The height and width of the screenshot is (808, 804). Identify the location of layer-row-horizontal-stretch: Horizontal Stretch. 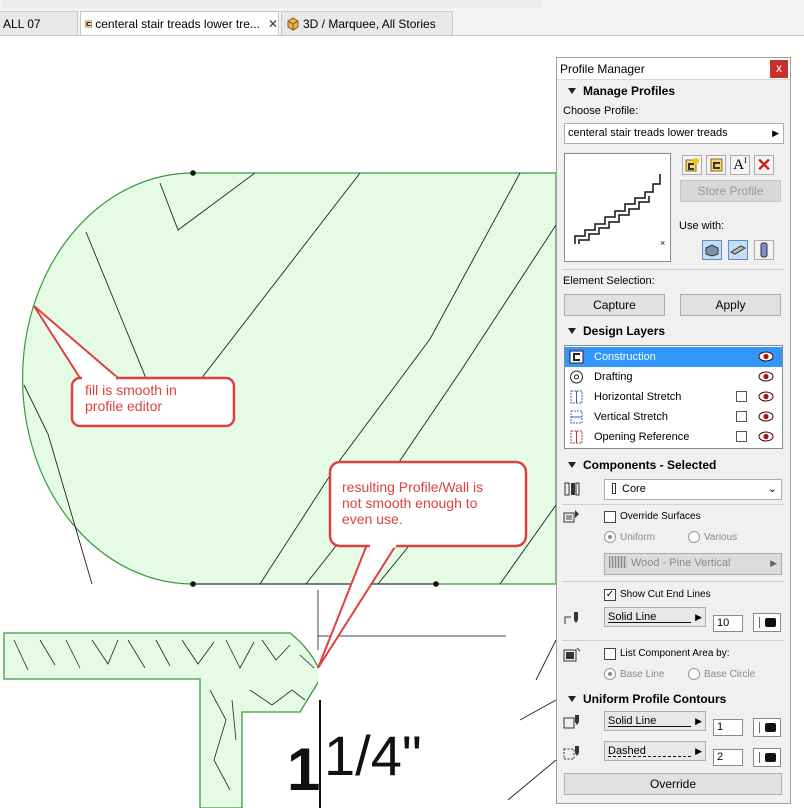
(673, 397).